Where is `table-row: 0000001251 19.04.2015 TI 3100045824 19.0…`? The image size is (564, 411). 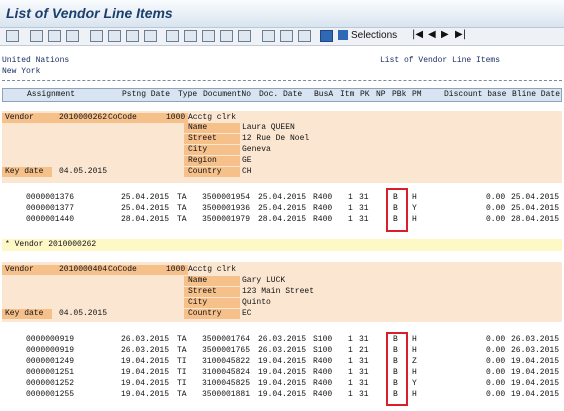 table-row: 0000001251 19.04.2015 TI 3100045824 19.0… is located at coordinates (282, 373).